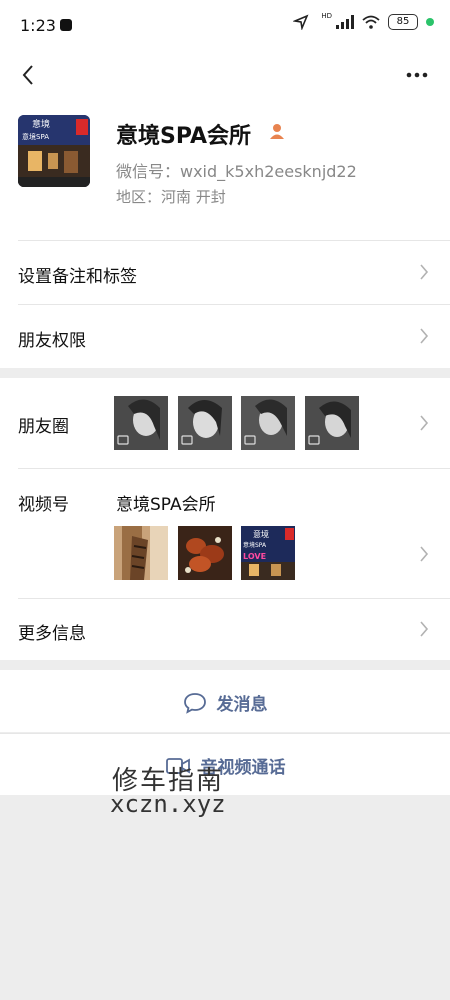 The width and height of the screenshot is (450, 1000). What do you see at coordinates (236, 171) in the screenshot?
I see `wechat-id: 微信号：wxid_k5xh2eesknjd22` at bounding box center [236, 171].